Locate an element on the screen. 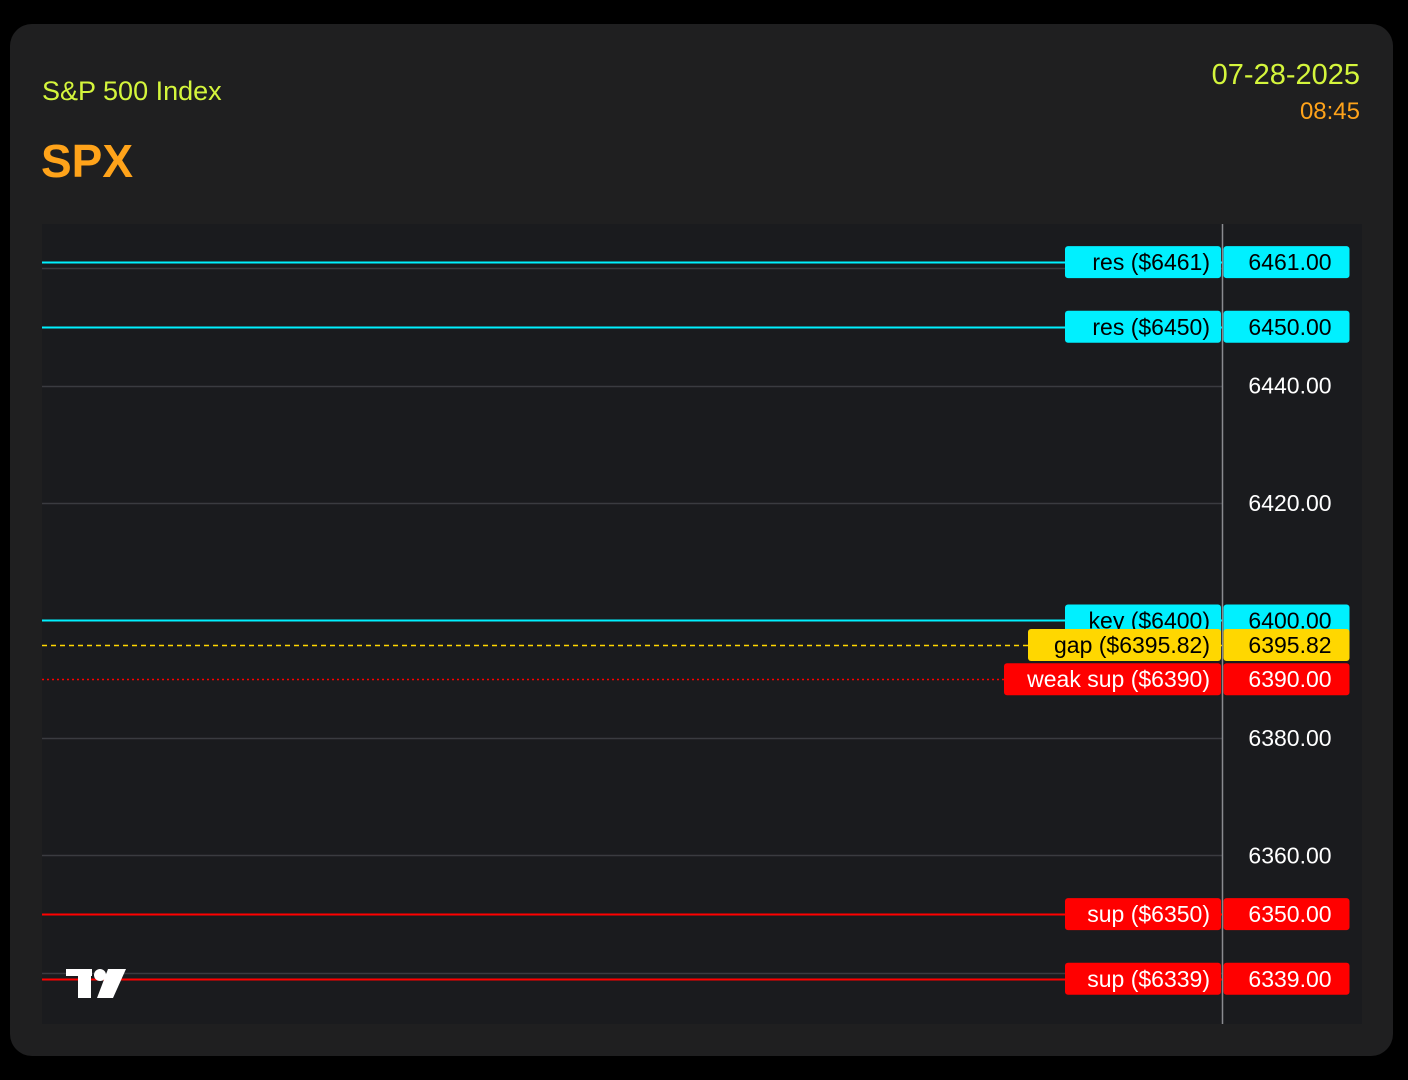 This screenshot has height=1080, width=1408. axis-value-label: 6390.00 is located at coordinates (1289, 679).